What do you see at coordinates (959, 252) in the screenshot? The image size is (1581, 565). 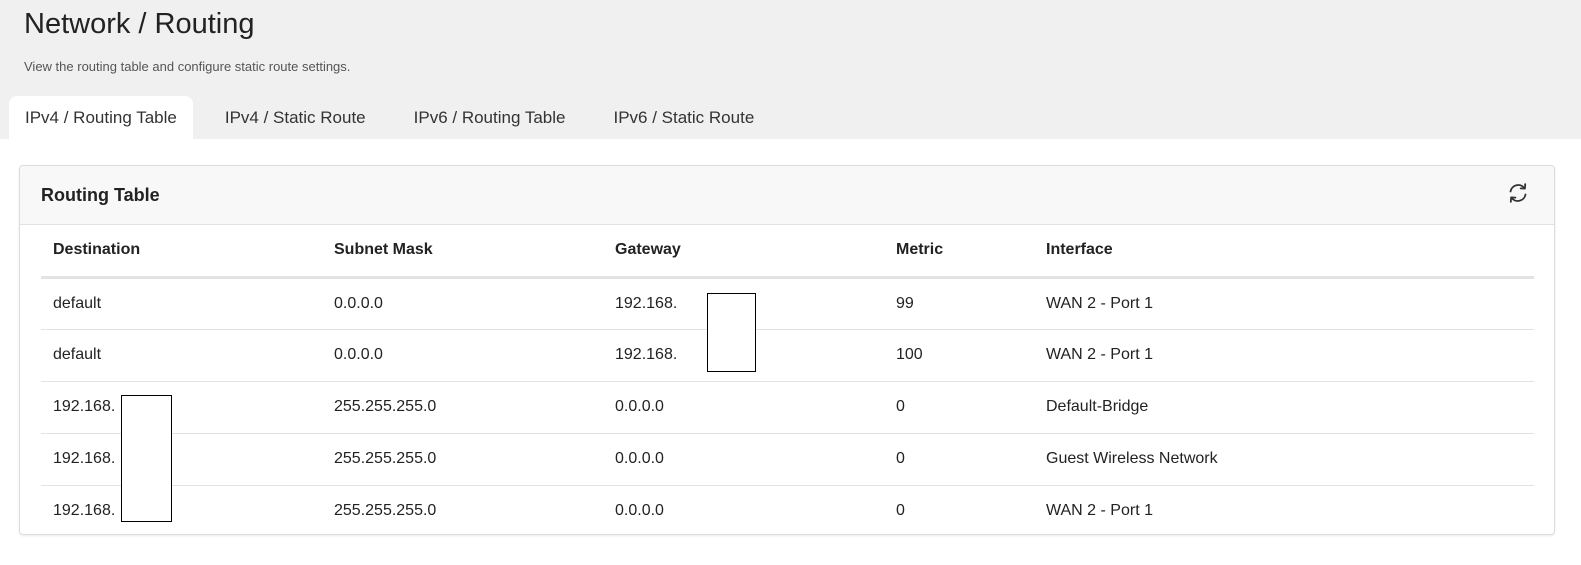 I see `header-metric: Metric` at bounding box center [959, 252].